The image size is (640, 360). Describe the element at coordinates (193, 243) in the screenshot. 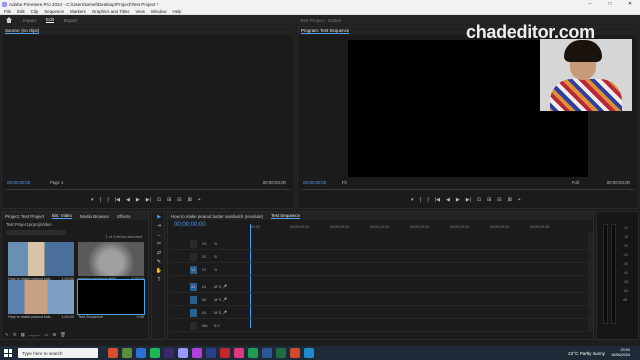

I see `source-patch-v3` at that location.